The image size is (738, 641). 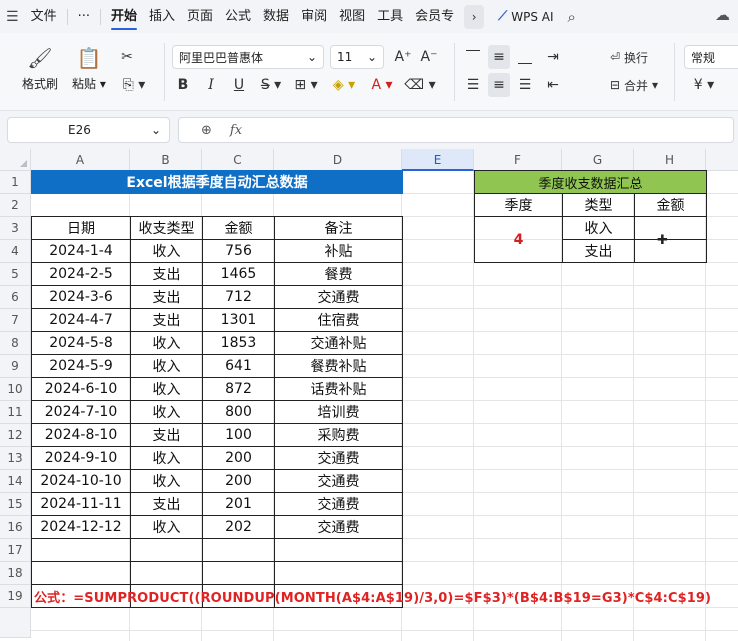 I want to click on table-cell: 1301, so click(x=238, y=320).